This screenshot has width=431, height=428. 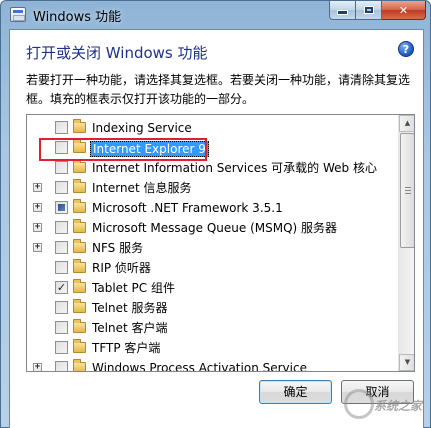 What do you see at coordinates (142, 128) in the screenshot?
I see `feature-label: Indexing Service` at bounding box center [142, 128].